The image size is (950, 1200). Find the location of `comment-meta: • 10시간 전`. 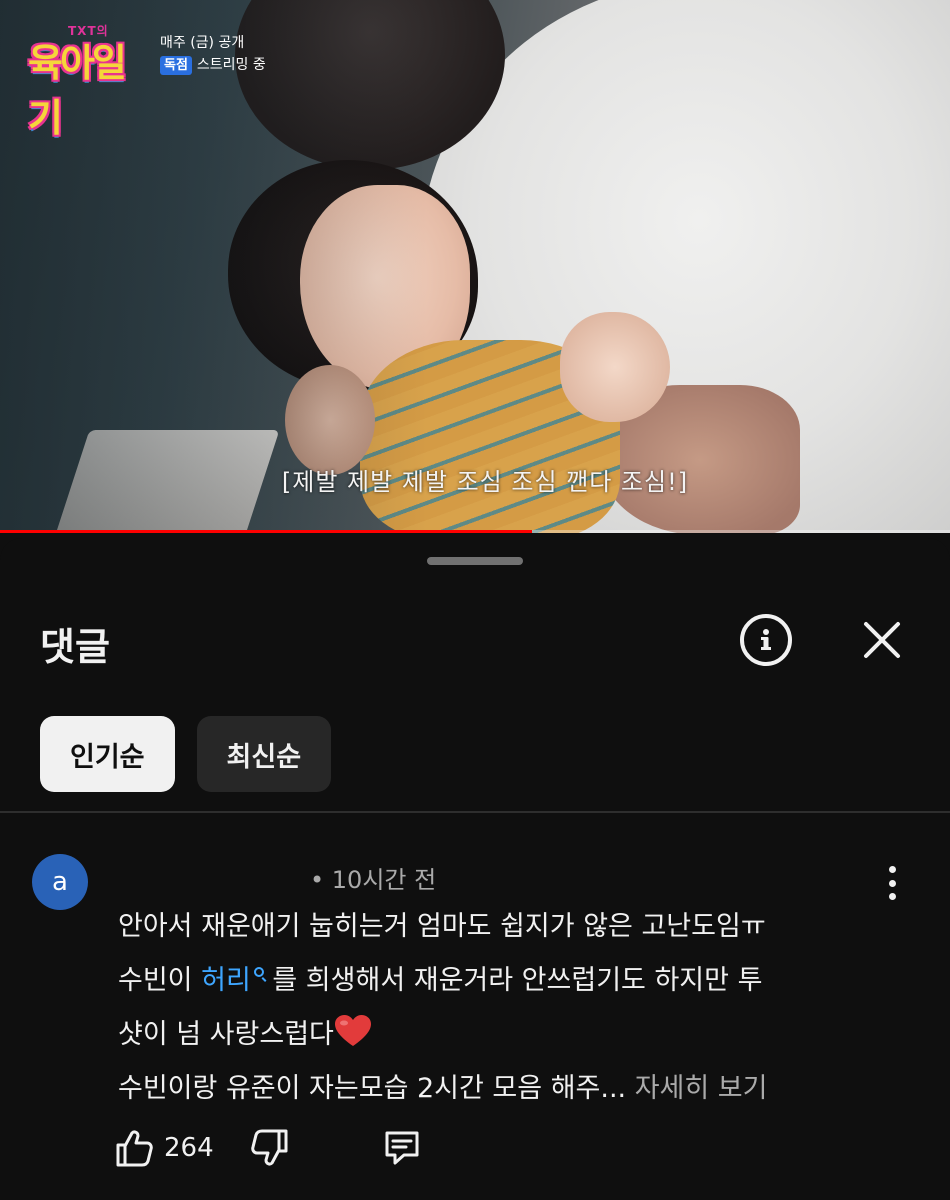

comment-meta: • 10시간 전 is located at coordinates (278, 877).